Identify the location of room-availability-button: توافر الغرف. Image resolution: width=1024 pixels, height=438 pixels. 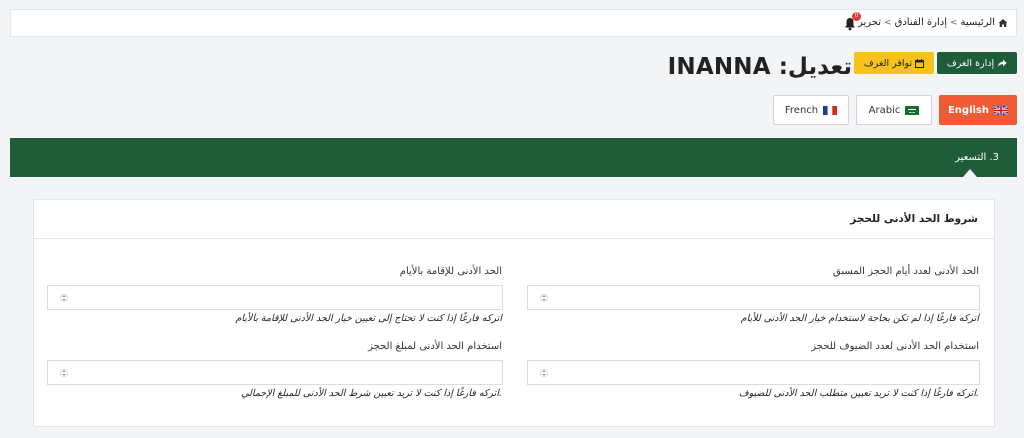
(894, 63).